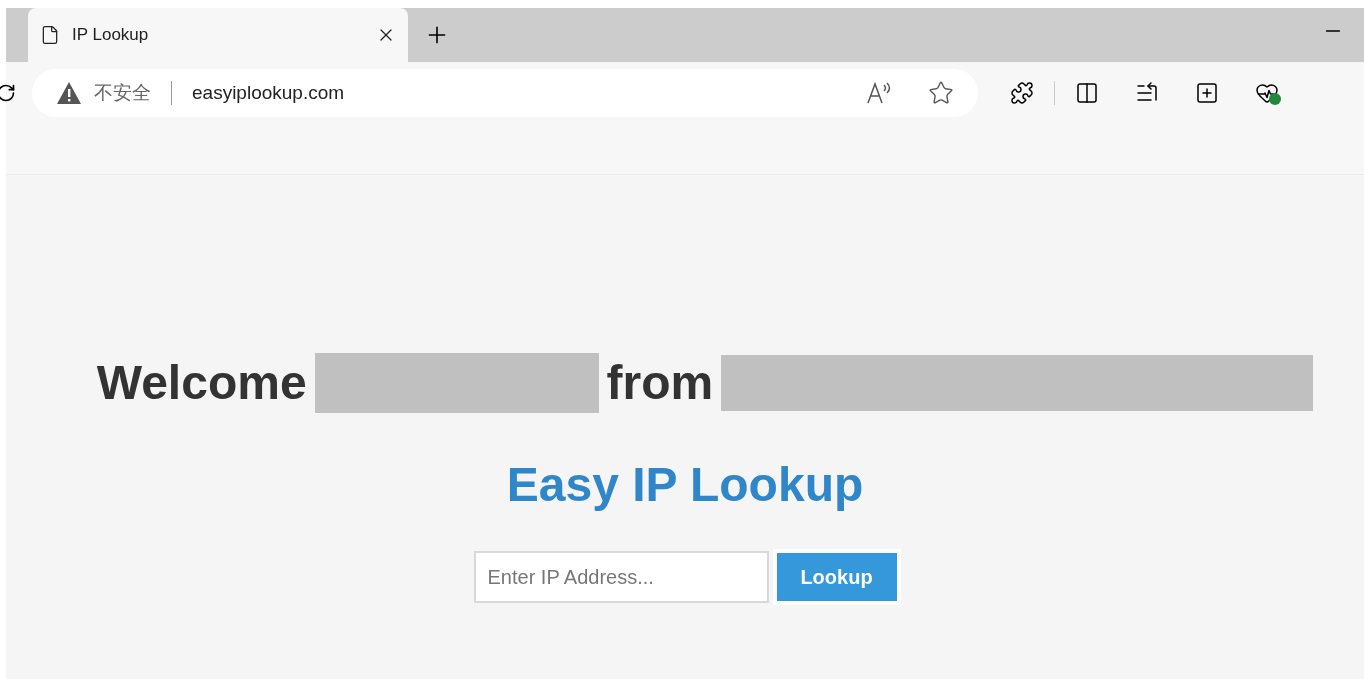 This screenshot has height=679, width=1364. I want to click on address-bar: 不安全 easyiplookup.com, so click(505, 93).